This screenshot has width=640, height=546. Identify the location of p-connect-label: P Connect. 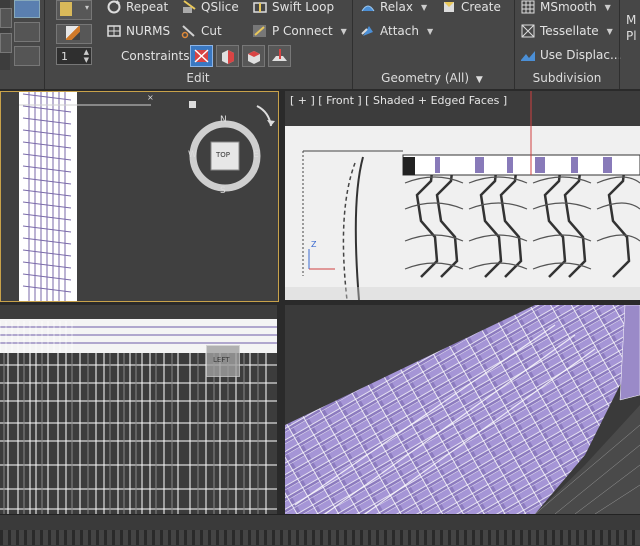
(302, 31).